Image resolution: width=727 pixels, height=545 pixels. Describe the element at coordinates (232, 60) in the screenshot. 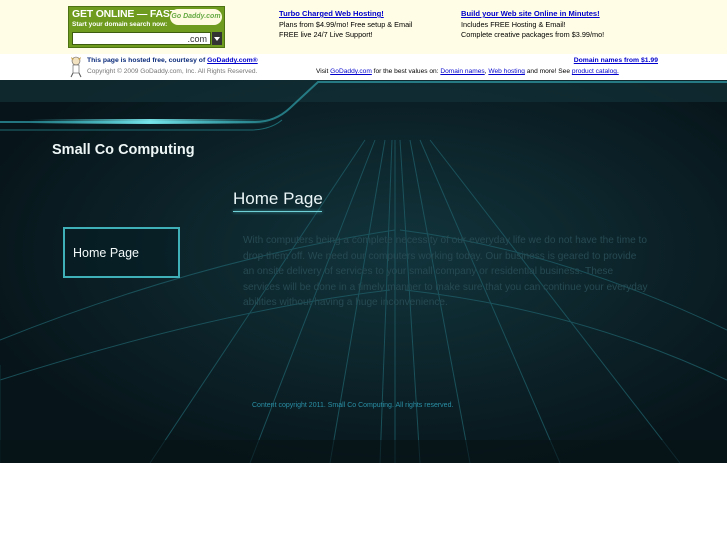

I see `godaddy-link: GoDaddy.com®` at that location.